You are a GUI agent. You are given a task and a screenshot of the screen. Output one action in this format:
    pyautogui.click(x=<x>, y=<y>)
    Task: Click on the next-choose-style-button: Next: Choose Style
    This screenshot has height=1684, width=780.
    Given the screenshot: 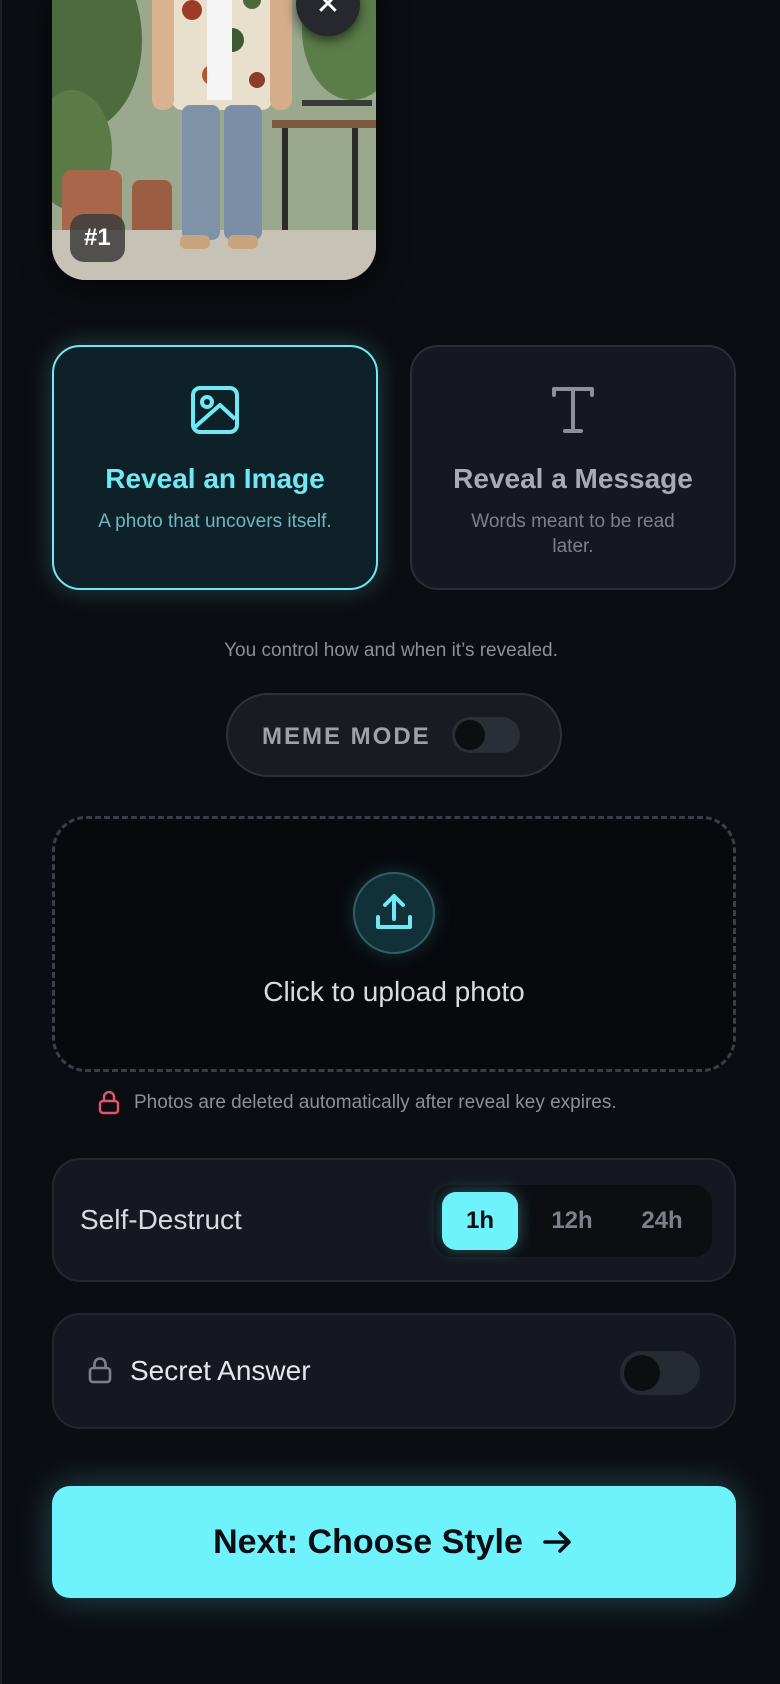 What is the action you would take?
    pyautogui.click(x=394, y=1542)
    